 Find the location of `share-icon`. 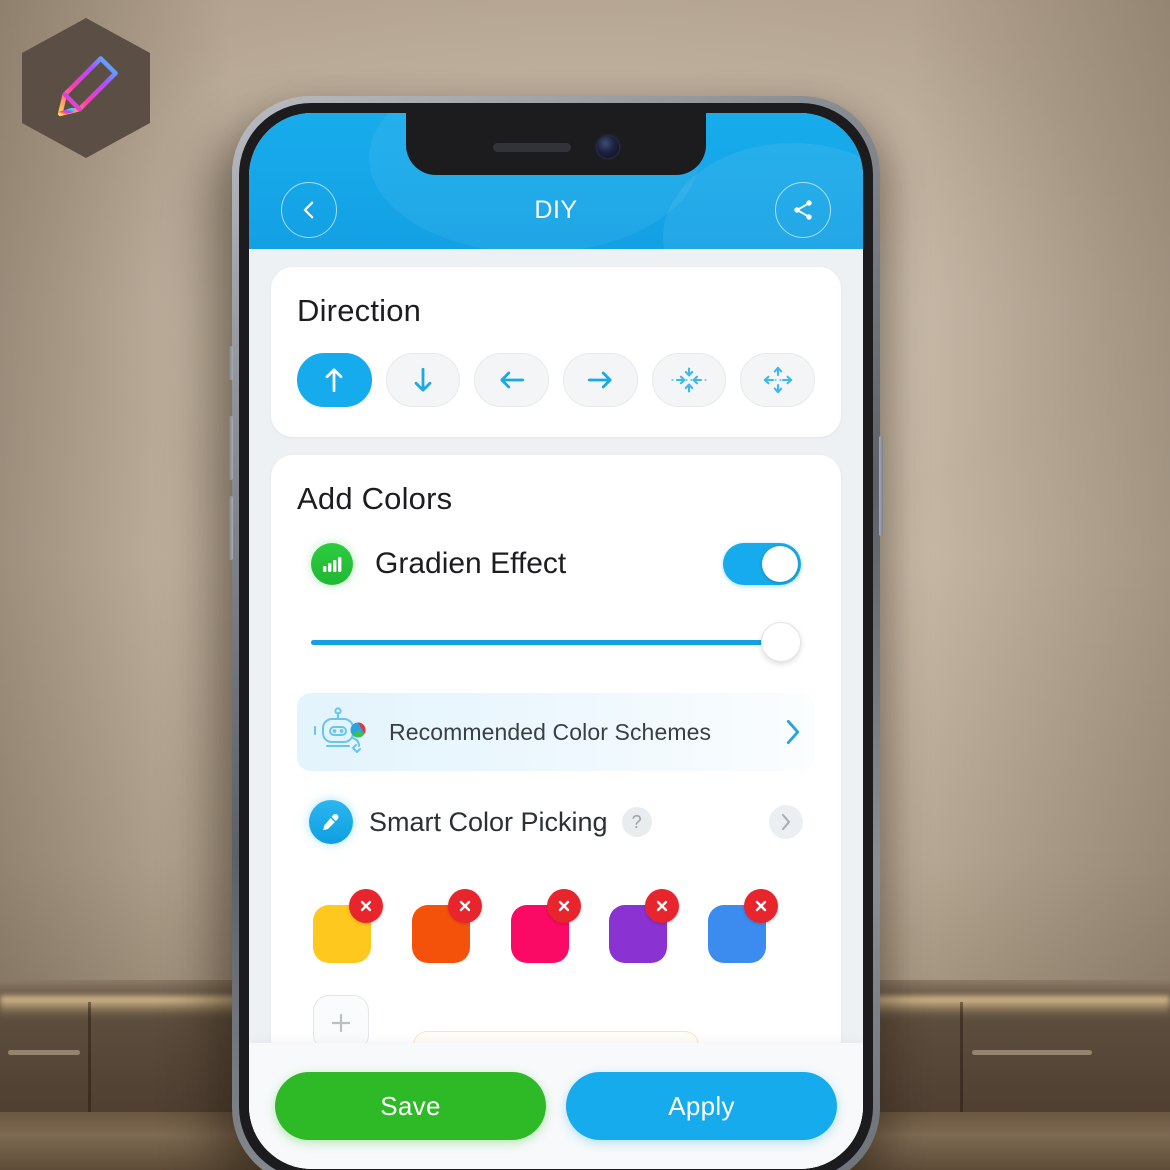

share-icon is located at coordinates (803, 210).